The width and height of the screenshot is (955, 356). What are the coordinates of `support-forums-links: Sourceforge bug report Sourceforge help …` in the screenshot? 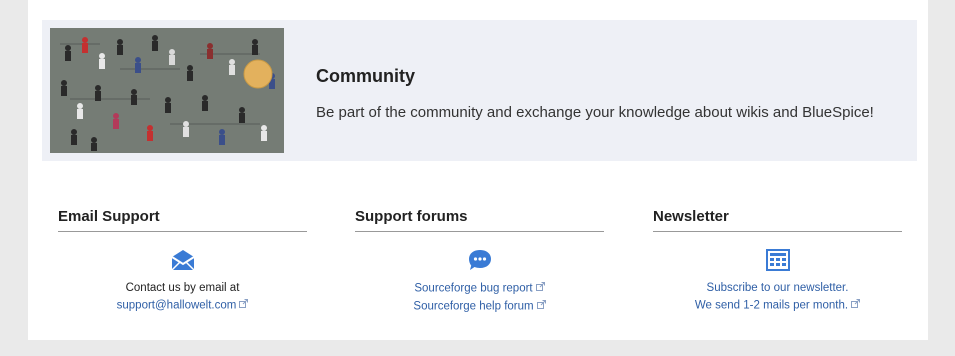 It's located at (479, 297).